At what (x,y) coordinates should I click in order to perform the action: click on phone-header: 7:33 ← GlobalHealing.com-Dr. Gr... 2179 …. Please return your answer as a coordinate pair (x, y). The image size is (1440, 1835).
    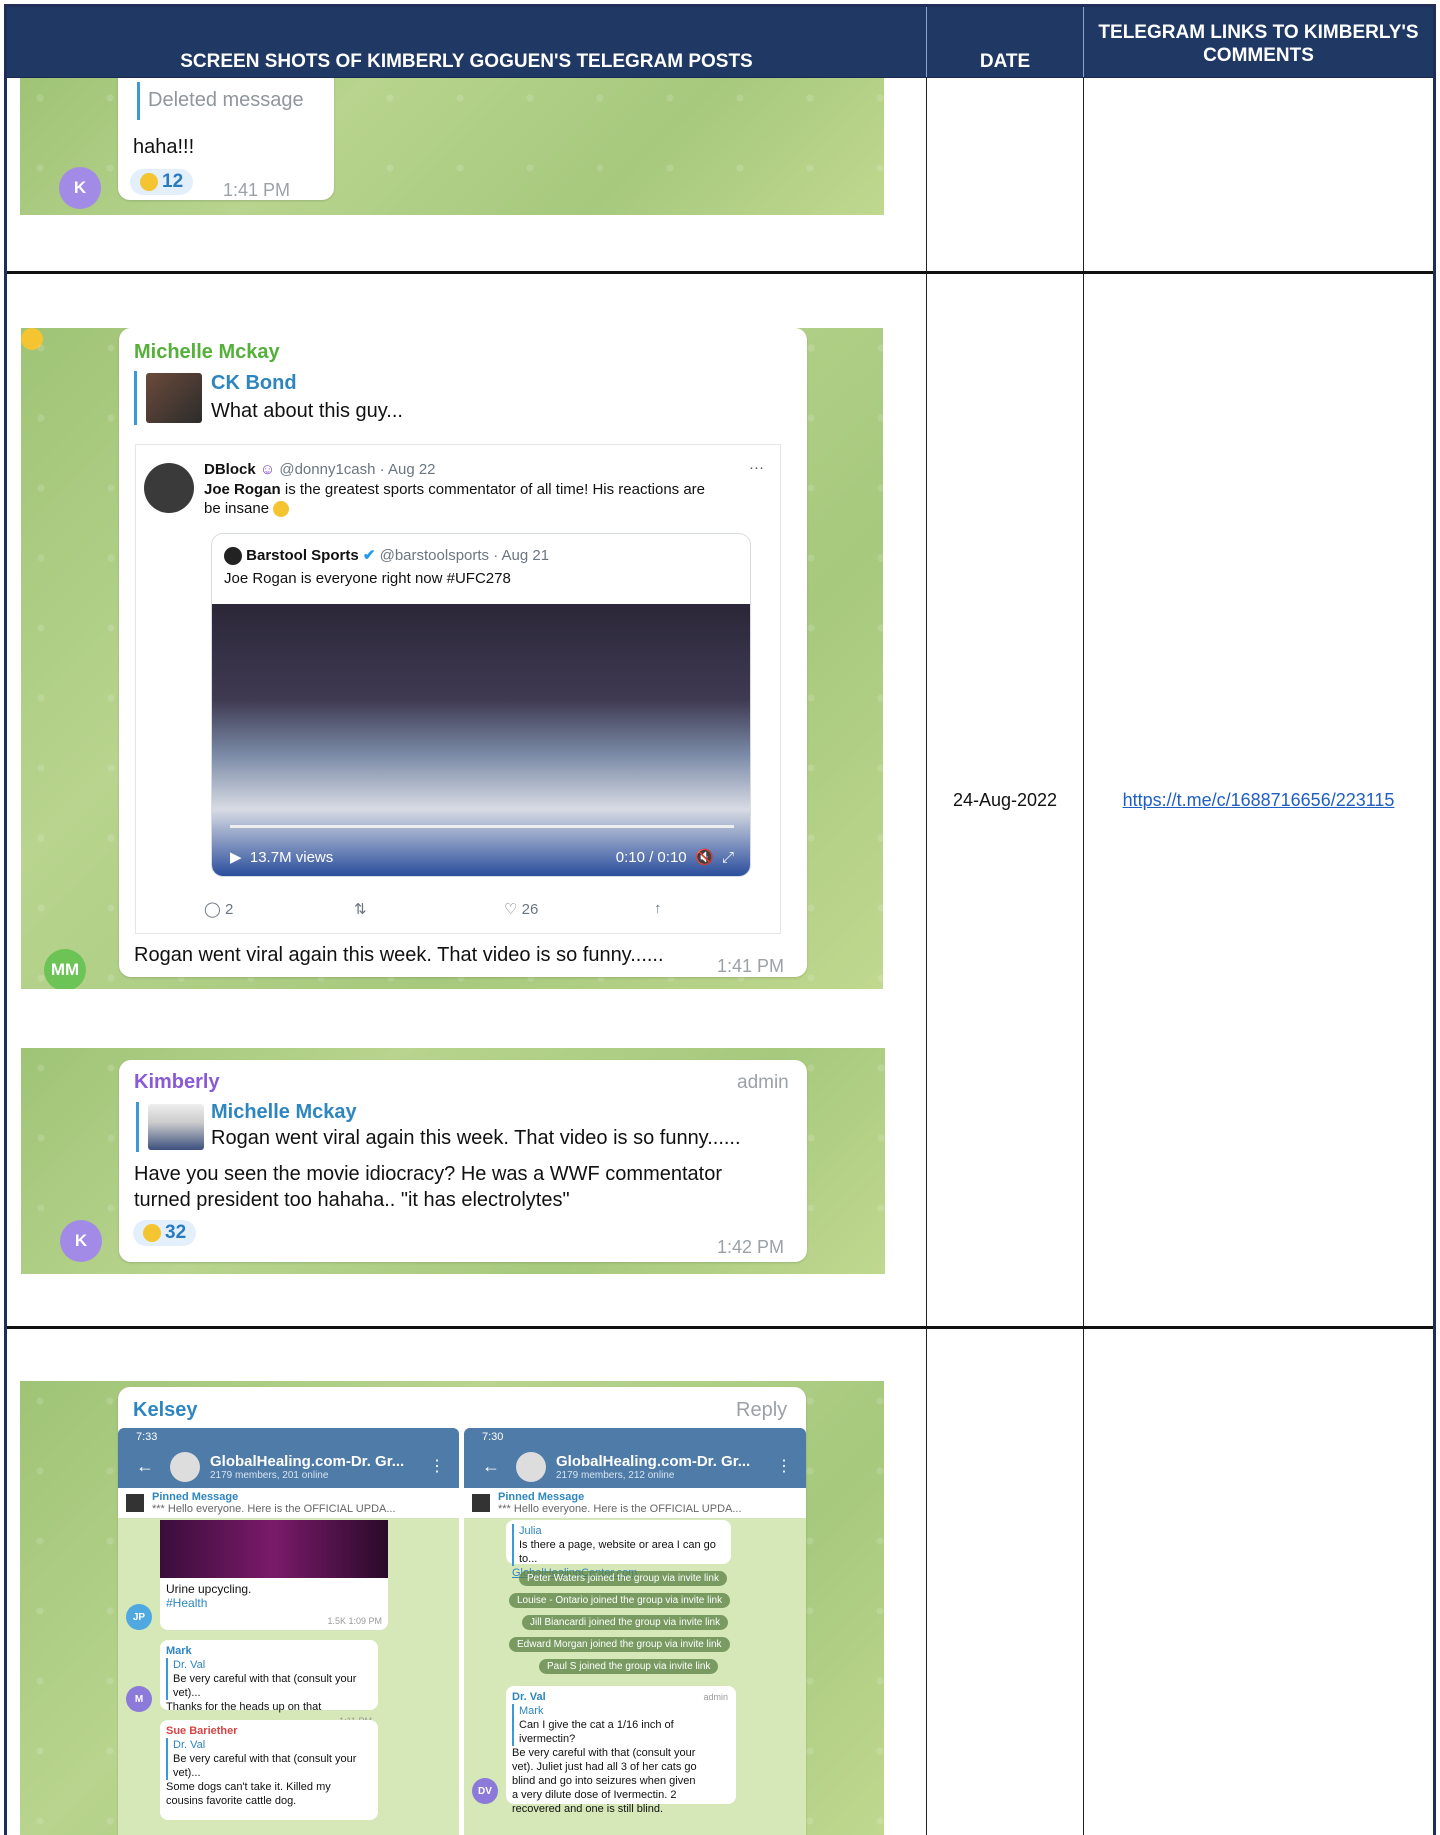
    Looking at the image, I should click on (288, 1458).